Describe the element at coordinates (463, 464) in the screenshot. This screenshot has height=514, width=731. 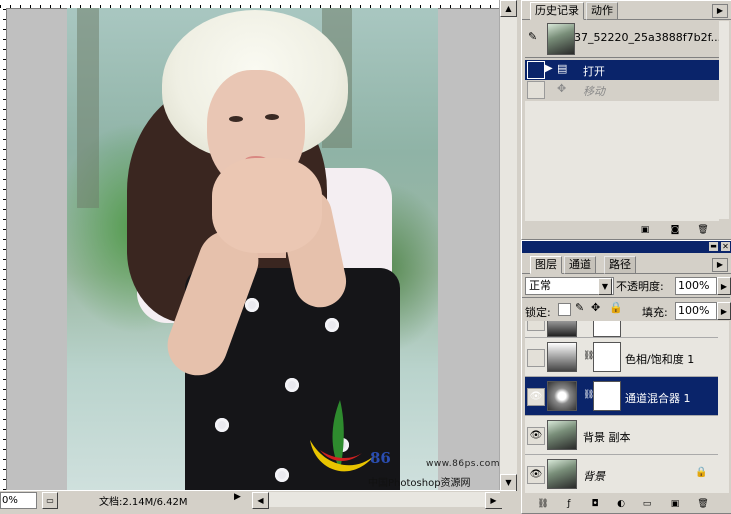
I see `watermark-url: www.86ps.com` at that location.